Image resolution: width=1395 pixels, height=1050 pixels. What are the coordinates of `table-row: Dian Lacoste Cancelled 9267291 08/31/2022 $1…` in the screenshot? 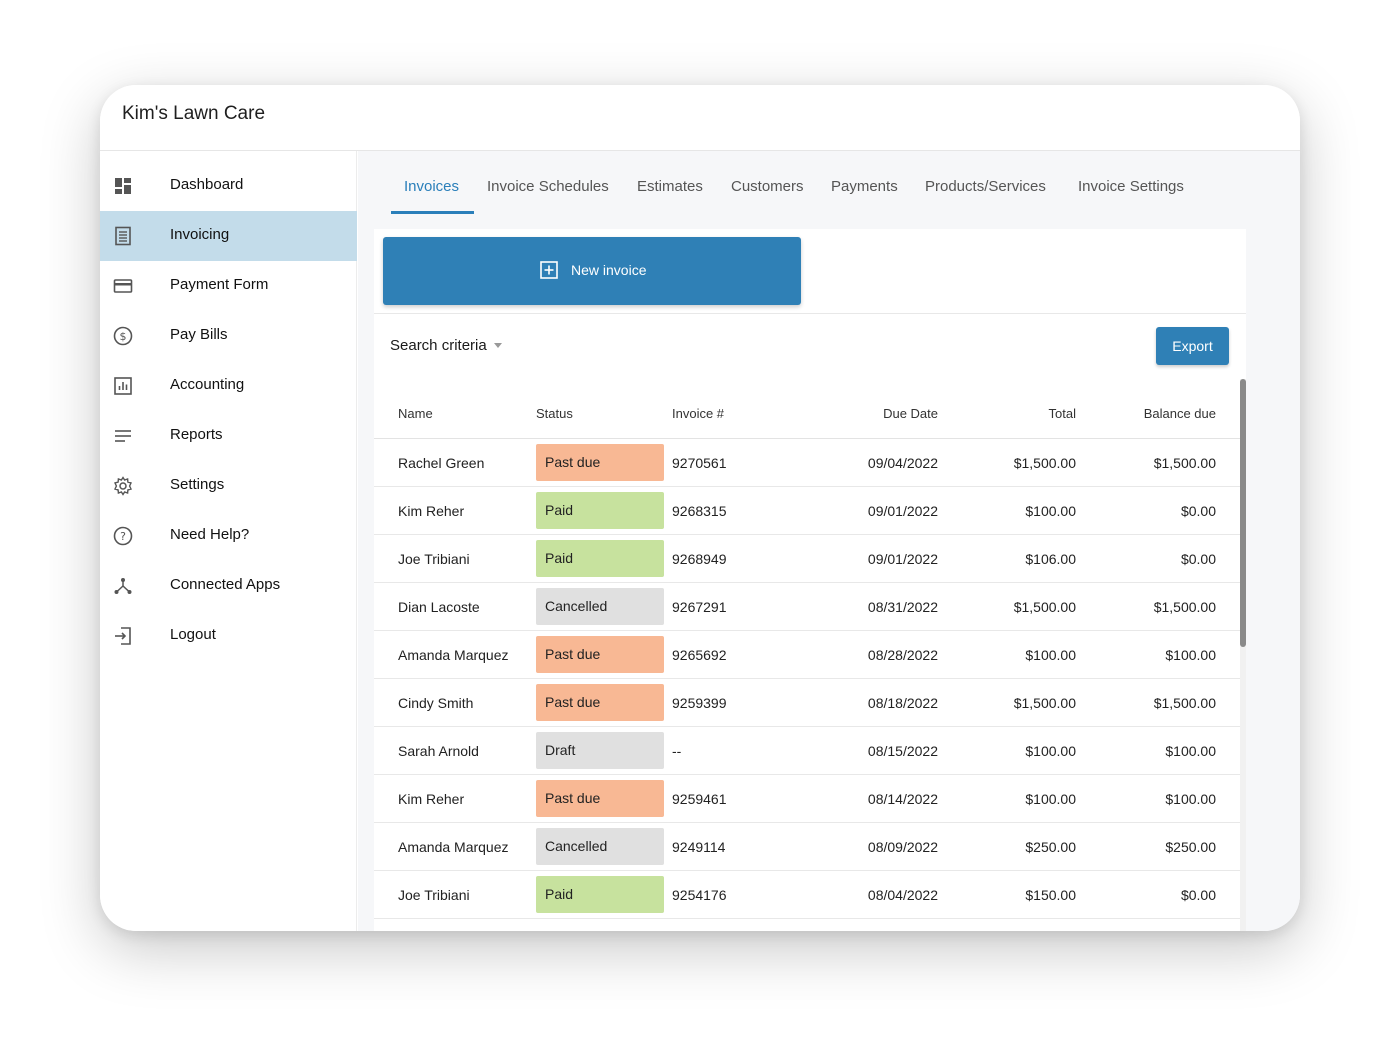 It's located at (807, 607).